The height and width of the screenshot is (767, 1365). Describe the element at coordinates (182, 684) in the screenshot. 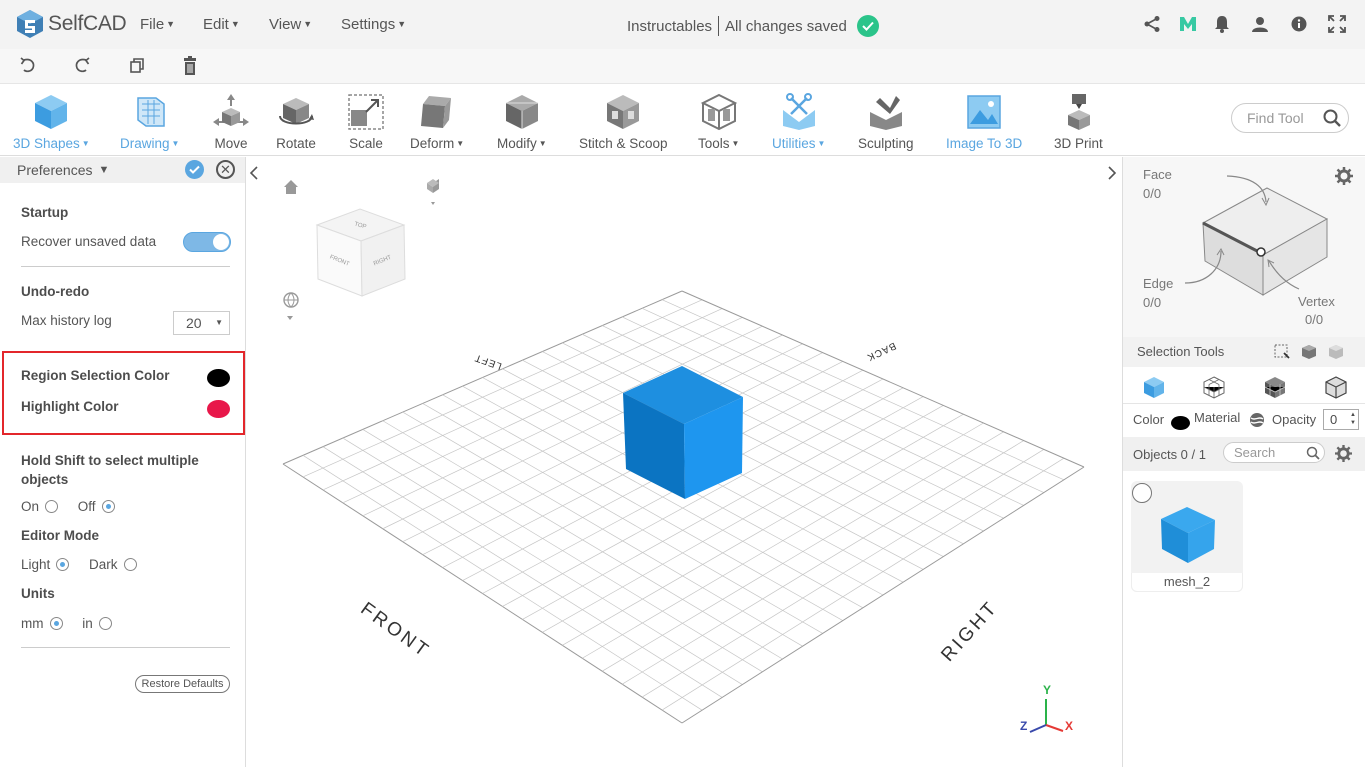

I see `restore-defaults-button: Restore Defaults` at that location.